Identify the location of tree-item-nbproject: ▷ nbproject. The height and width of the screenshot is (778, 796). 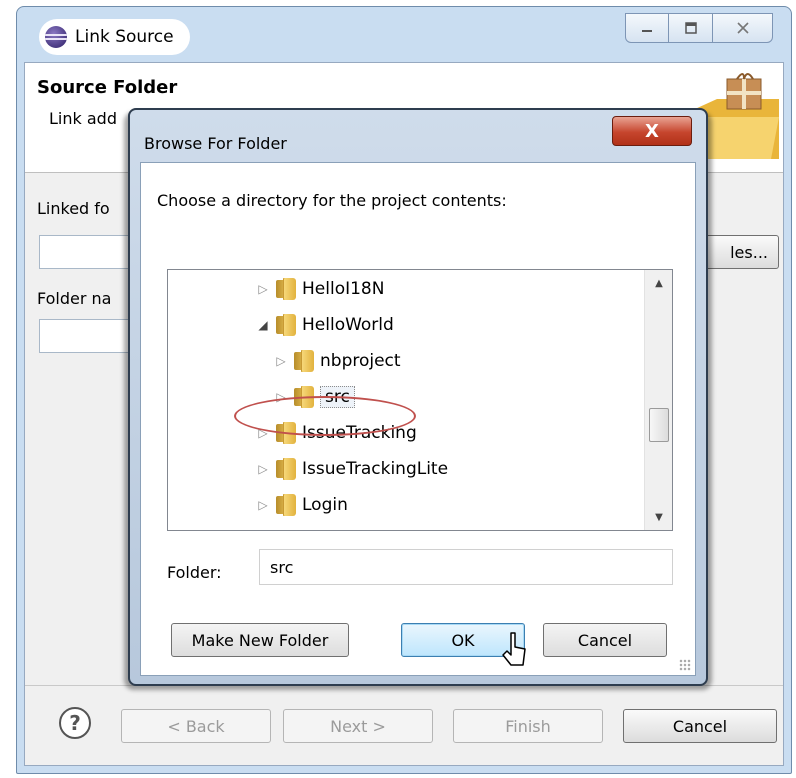
(337, 361).